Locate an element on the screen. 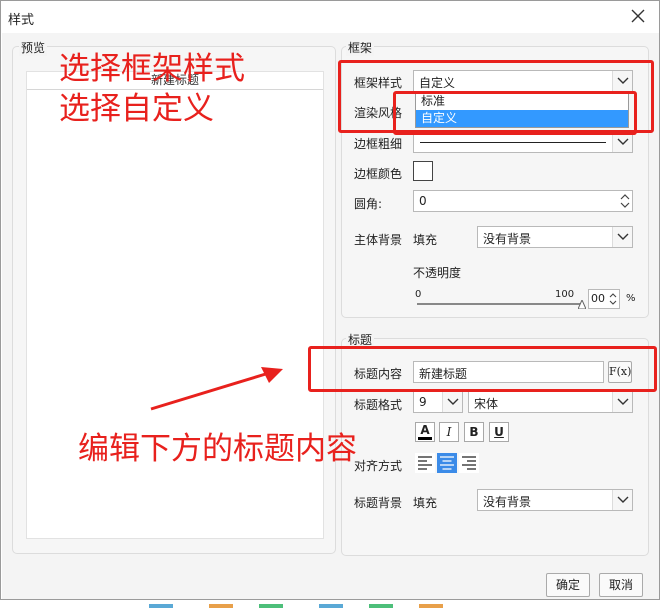 The width and height of the screenshot is (660, 611). frame-style-select: 自定义 is located at coordinates (523, 81).